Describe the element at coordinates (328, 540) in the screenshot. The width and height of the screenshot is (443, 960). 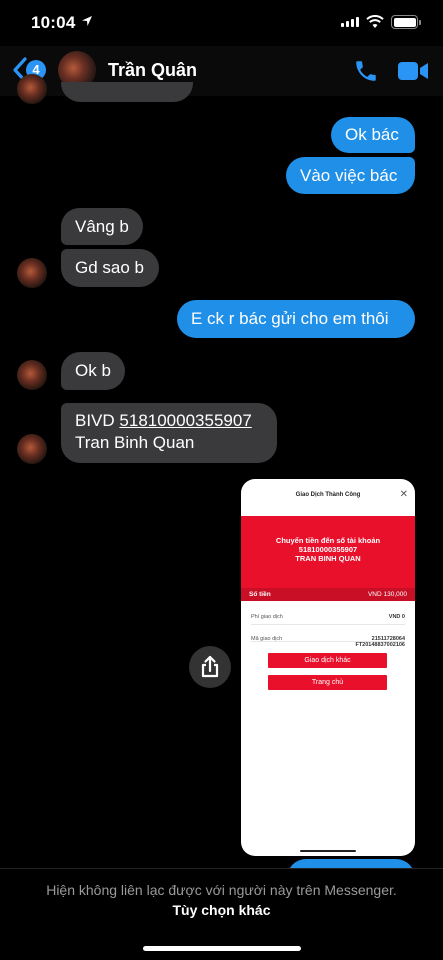
I see `receipt-headline: Chuyển tiền đến số tài khoản` at that location.